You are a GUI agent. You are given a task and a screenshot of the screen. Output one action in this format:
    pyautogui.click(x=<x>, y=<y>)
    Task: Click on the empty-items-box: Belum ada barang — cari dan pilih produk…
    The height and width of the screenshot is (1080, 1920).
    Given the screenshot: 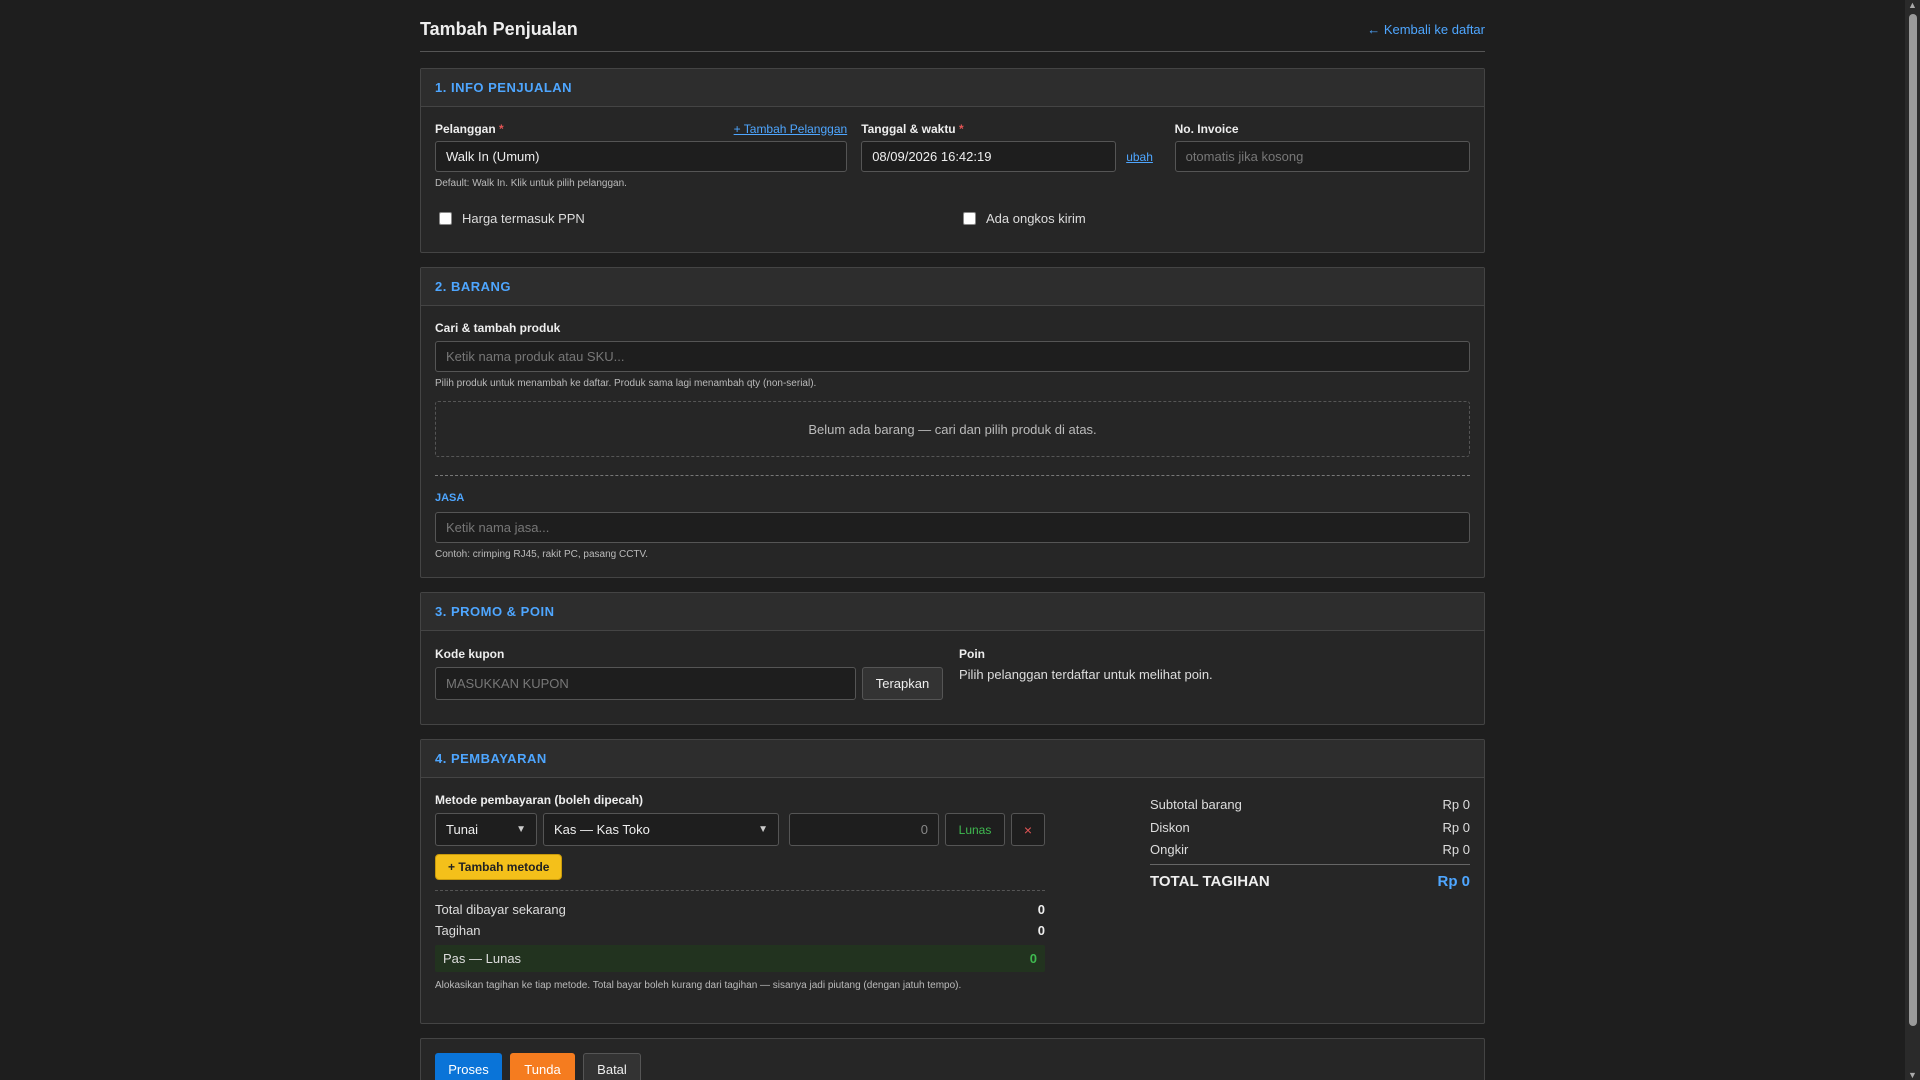 What is the action you would take?
    pyautogui.click(x=952, y=429)
    